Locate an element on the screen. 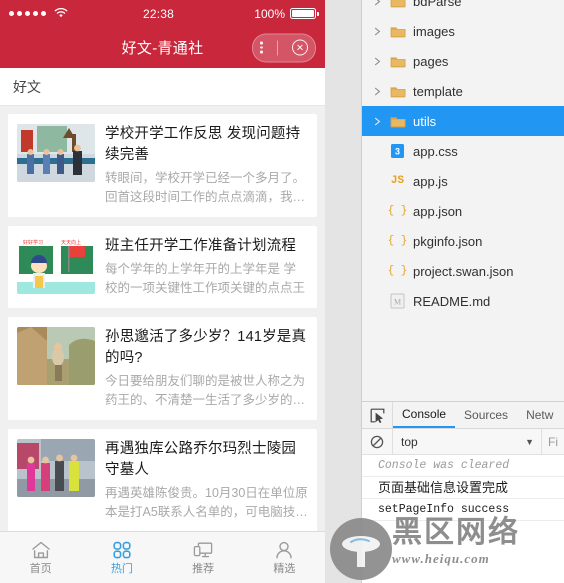  close-circle-icon is located at coordinates (299, 47).